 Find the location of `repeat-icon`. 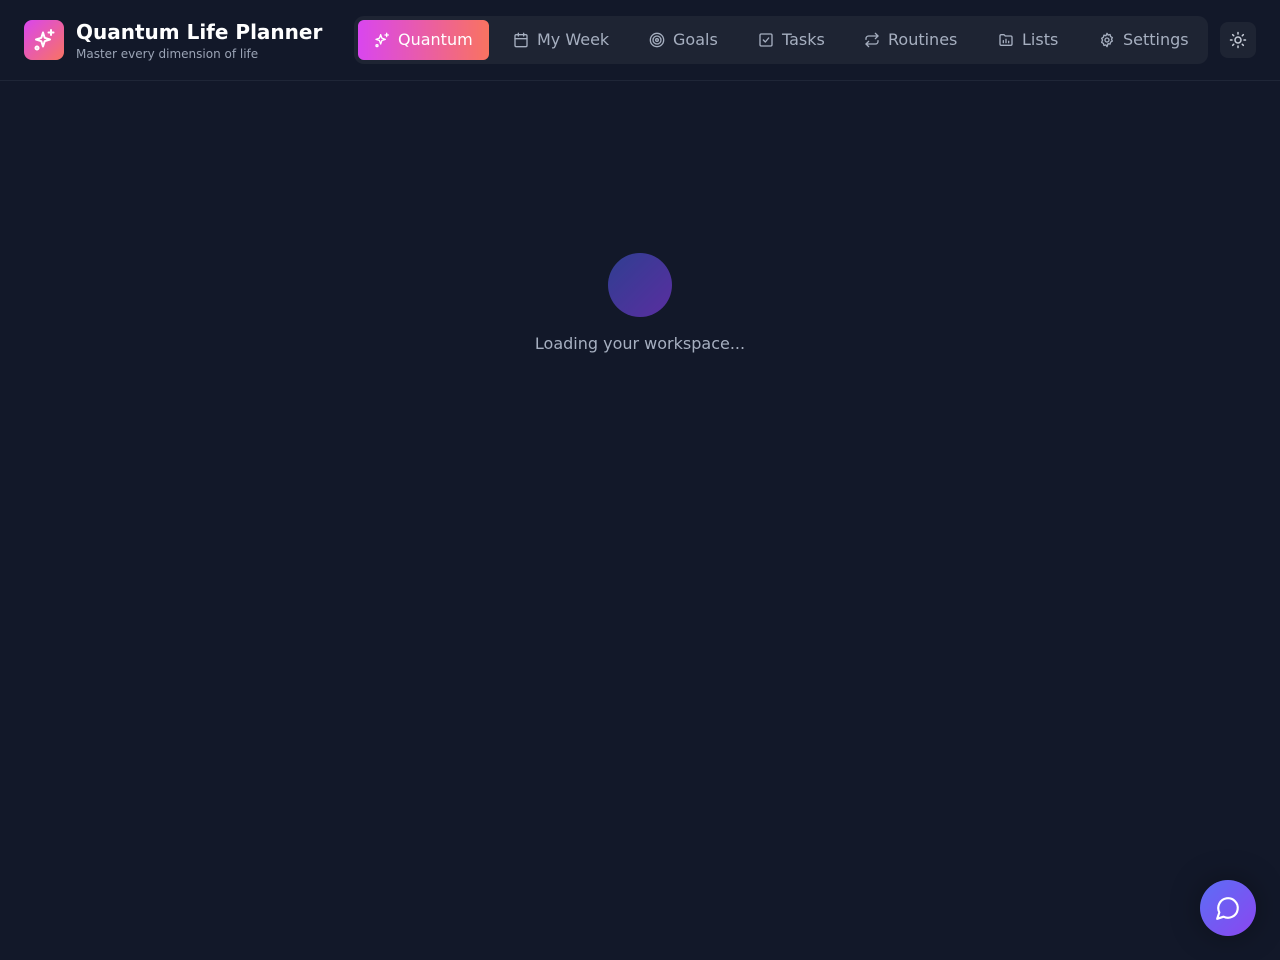

repeat-icon is located at coordinates (872, 40).